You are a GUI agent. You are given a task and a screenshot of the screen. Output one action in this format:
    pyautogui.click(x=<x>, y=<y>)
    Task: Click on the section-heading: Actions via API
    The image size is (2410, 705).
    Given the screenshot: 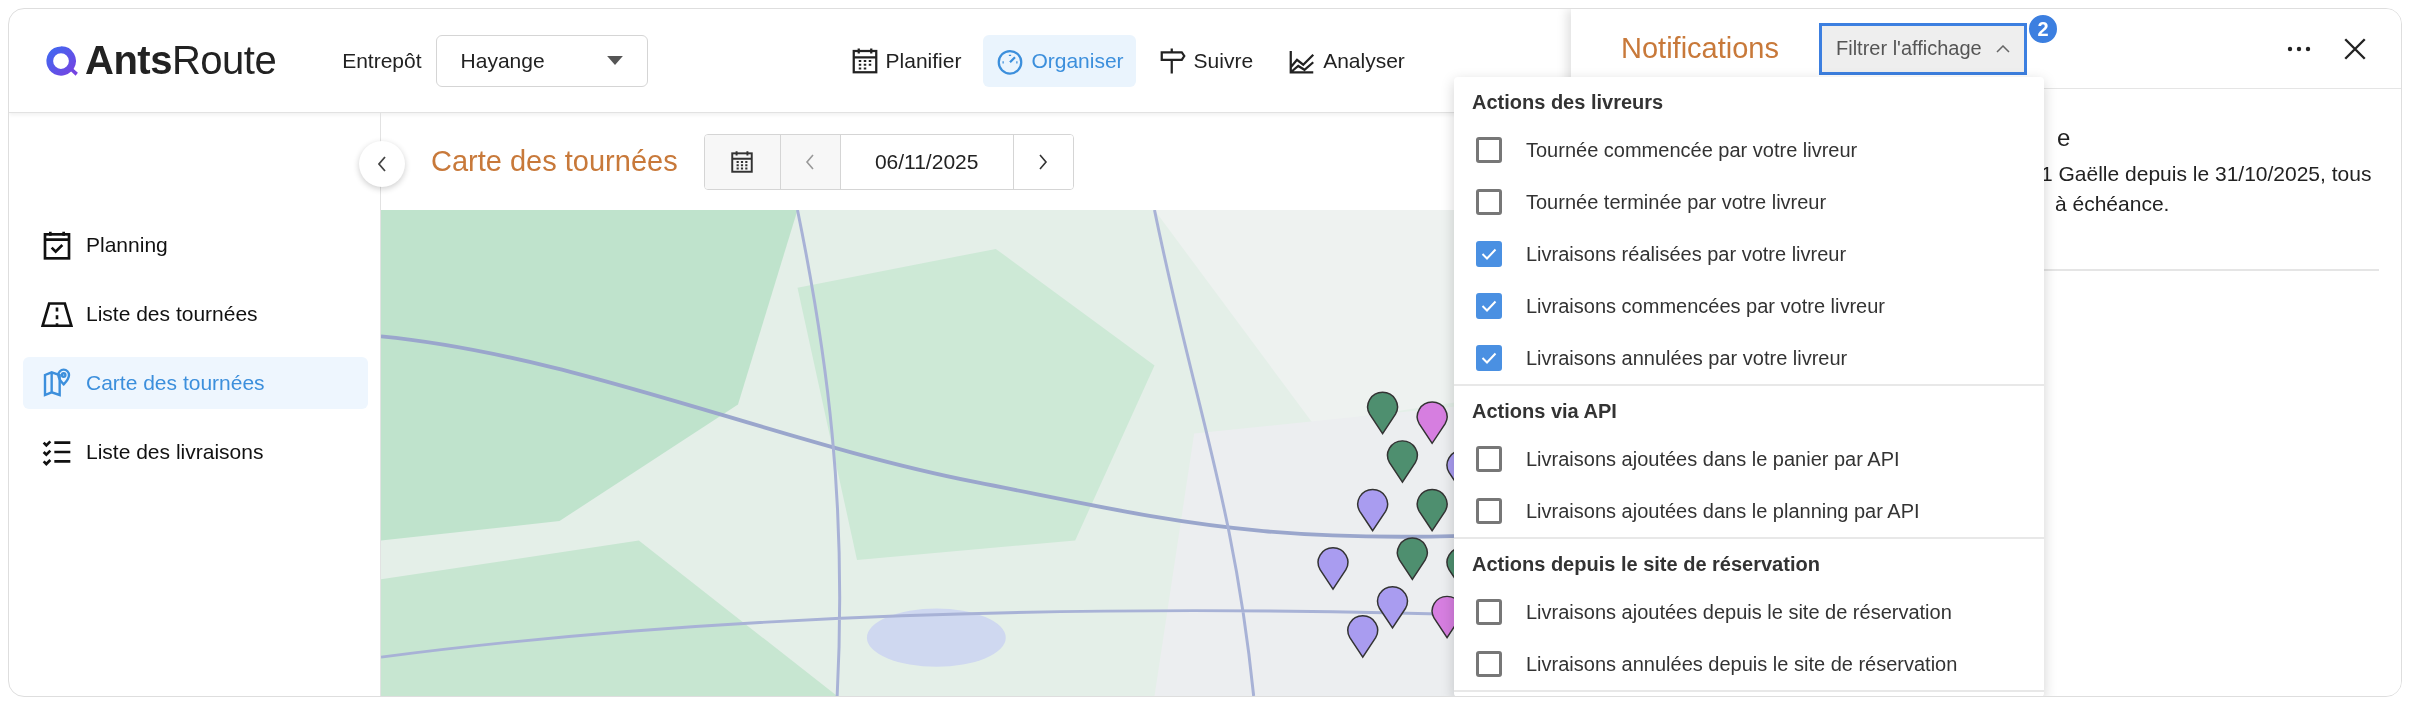 What is the action you would take?
    pyautogui.click(x=1544, y=411)
    